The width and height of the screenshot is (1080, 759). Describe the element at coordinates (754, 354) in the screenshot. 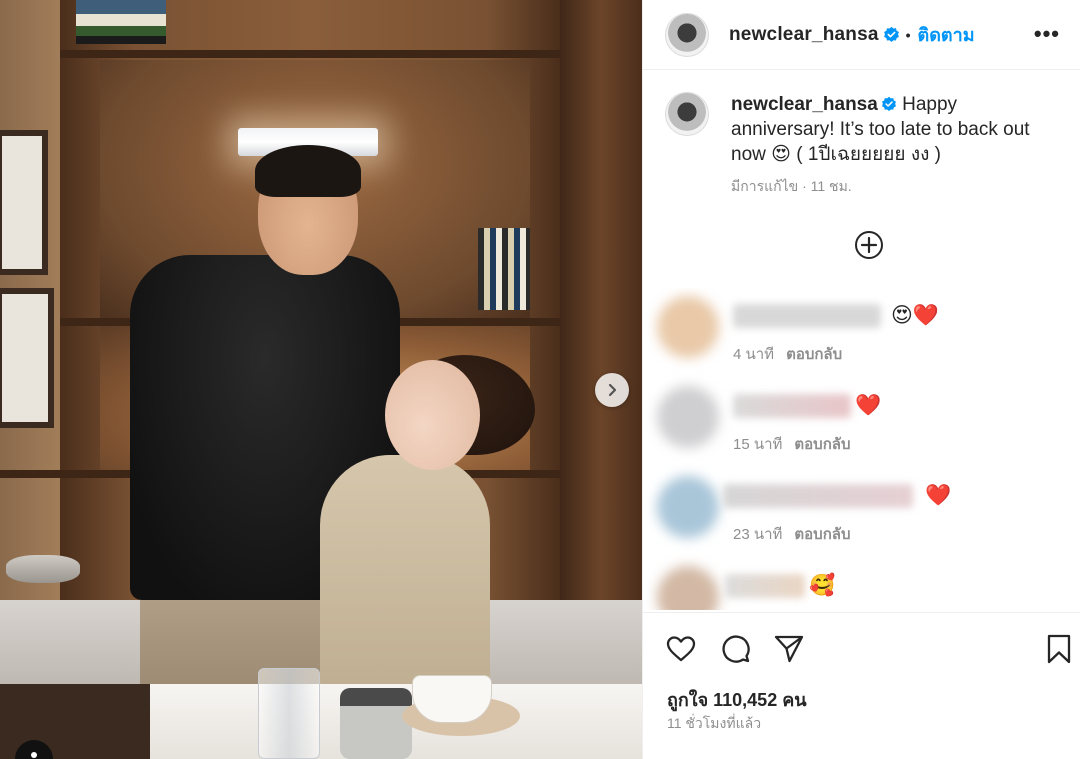

I see `comment-time: 4 นาที` at that location.